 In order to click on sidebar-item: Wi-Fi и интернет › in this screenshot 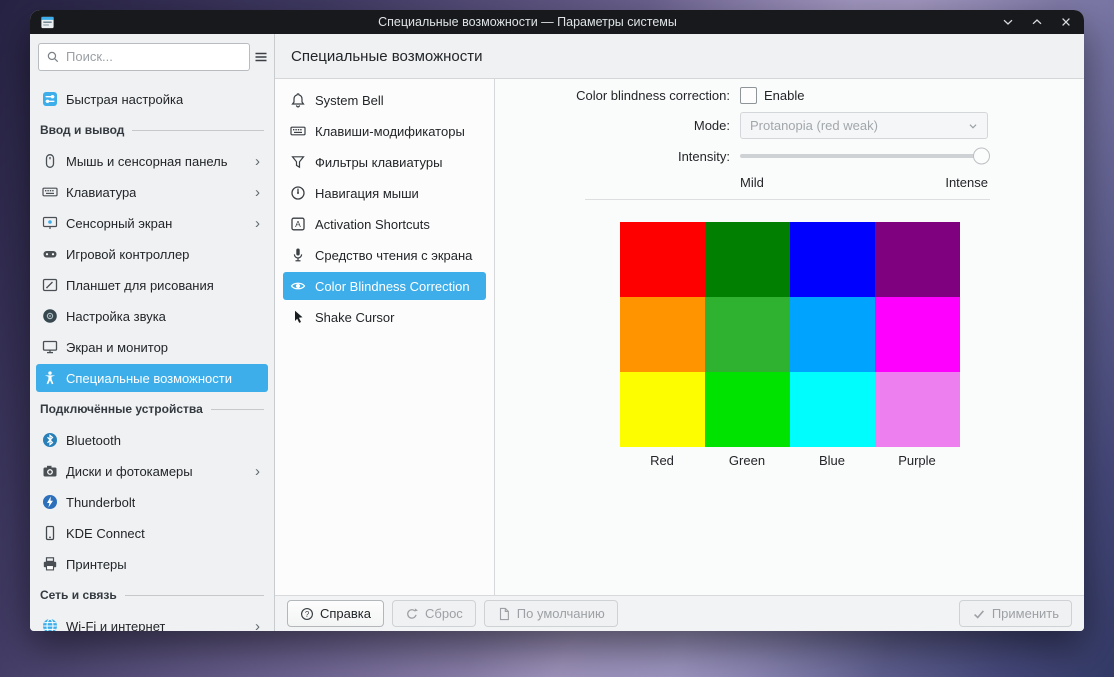, I will do `click(152, 621)`.